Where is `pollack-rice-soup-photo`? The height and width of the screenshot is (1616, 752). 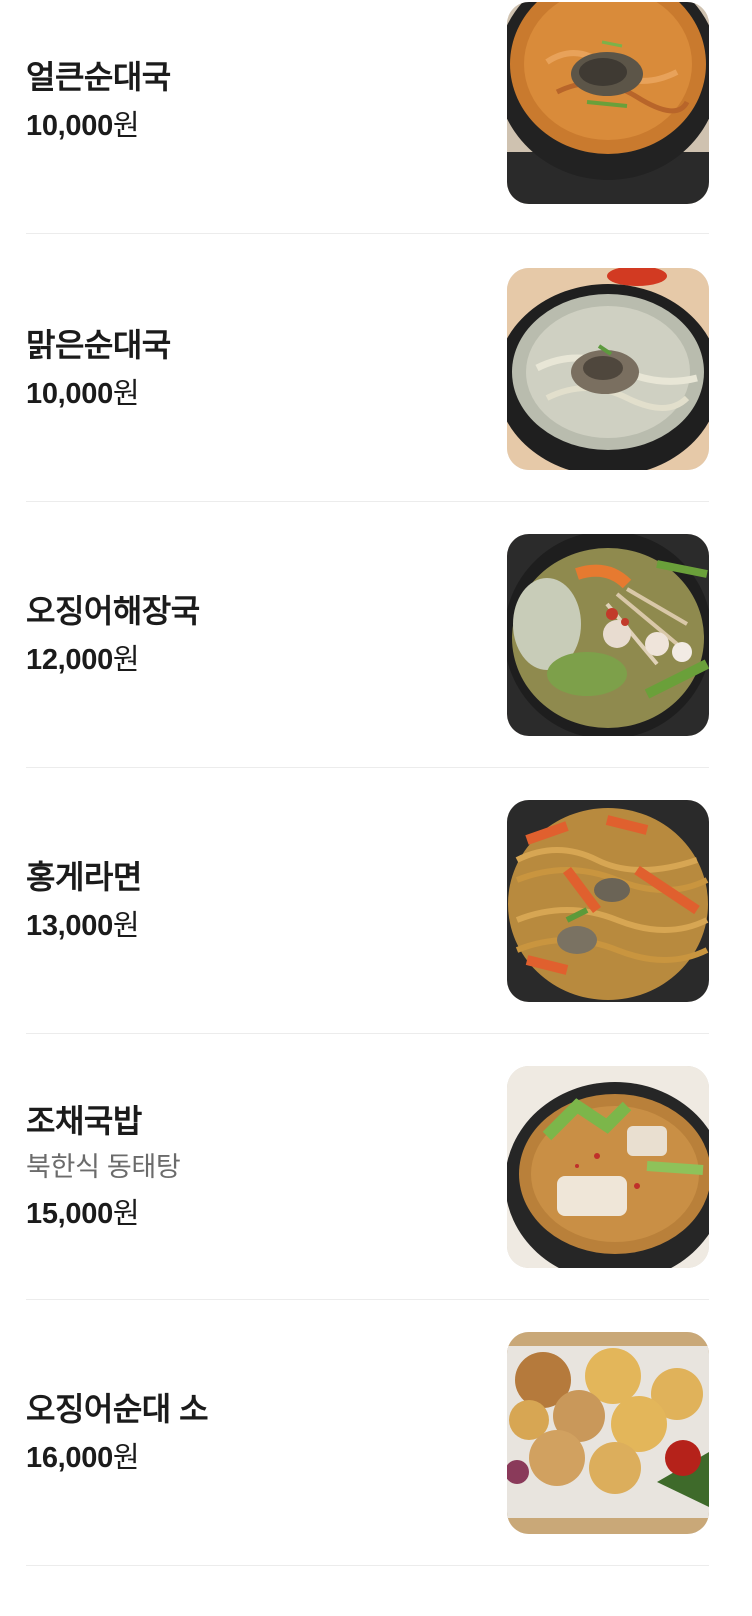 pollack-rice-soup-photo is located at coordinates (608, 1167).